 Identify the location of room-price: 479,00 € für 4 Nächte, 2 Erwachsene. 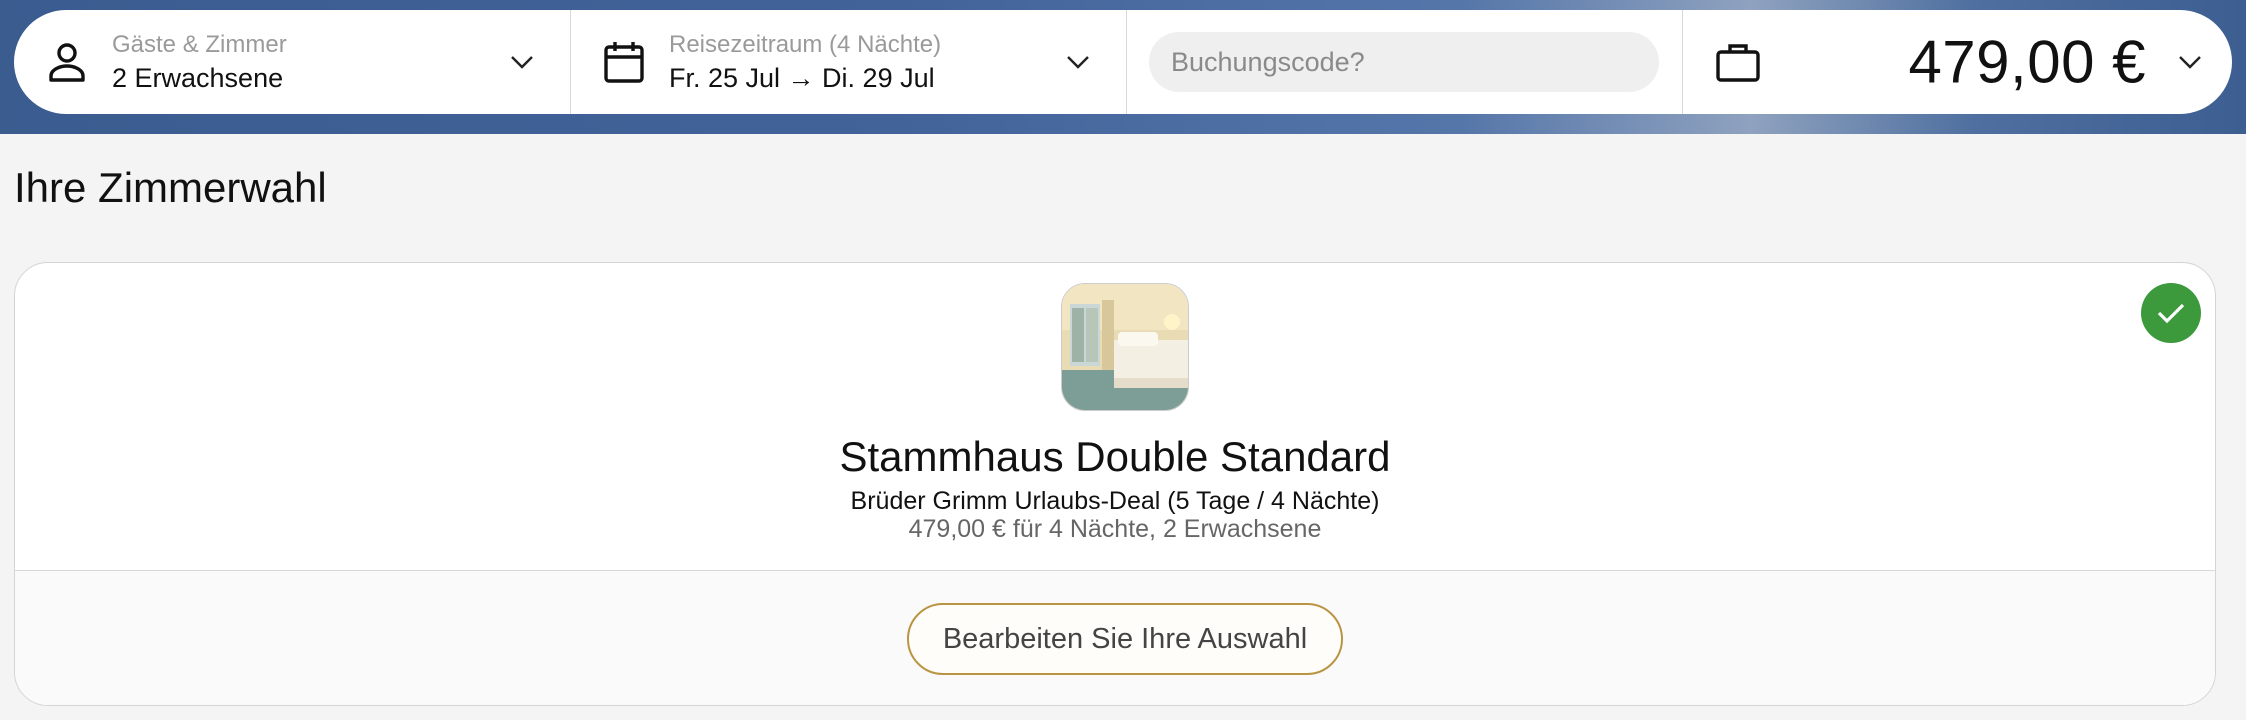
(1115, 529).